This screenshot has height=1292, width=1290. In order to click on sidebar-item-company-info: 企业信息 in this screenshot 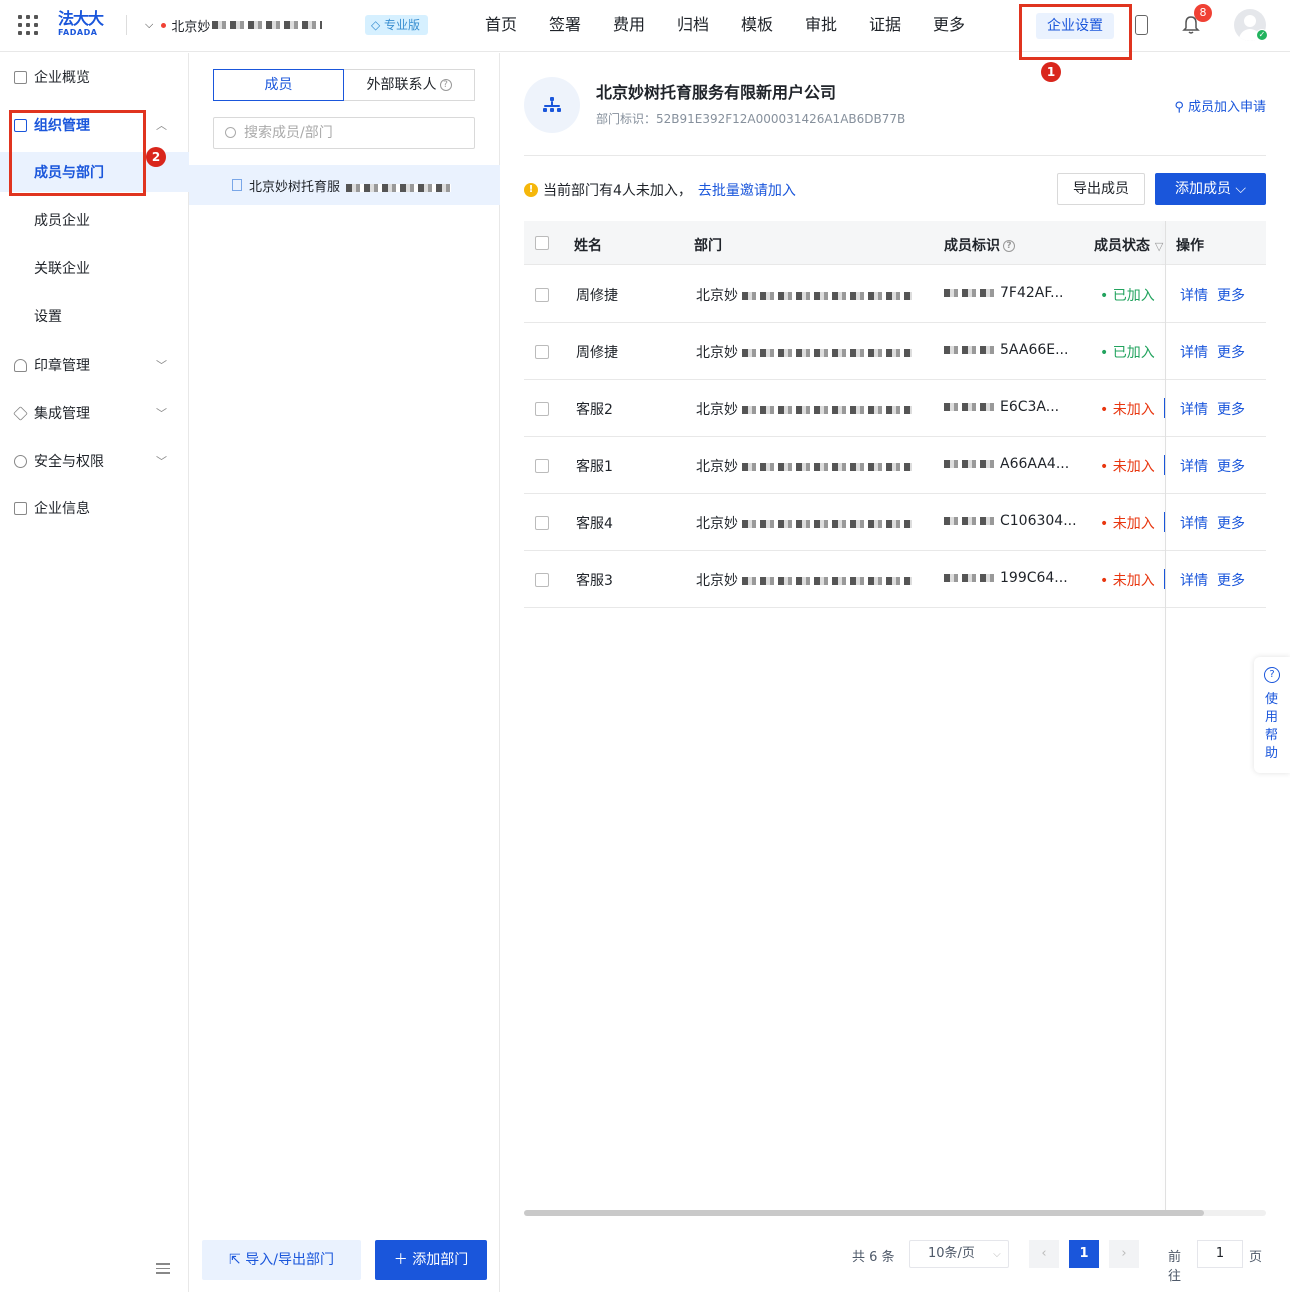, I will do `click(94, 508)`.